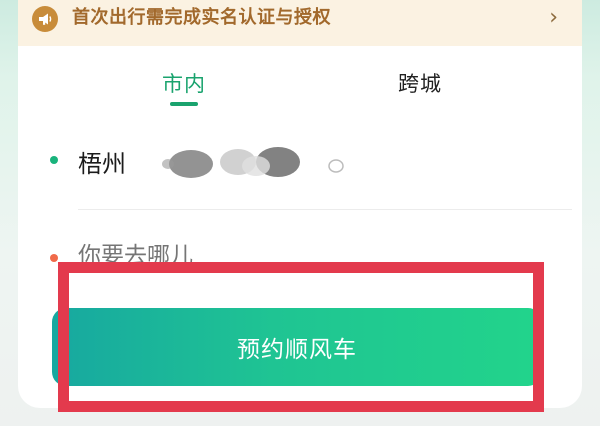 The image size is (600, 426). I want to click on notice-text: 首次出行需完成实名认证与授权, so click(201, 17).